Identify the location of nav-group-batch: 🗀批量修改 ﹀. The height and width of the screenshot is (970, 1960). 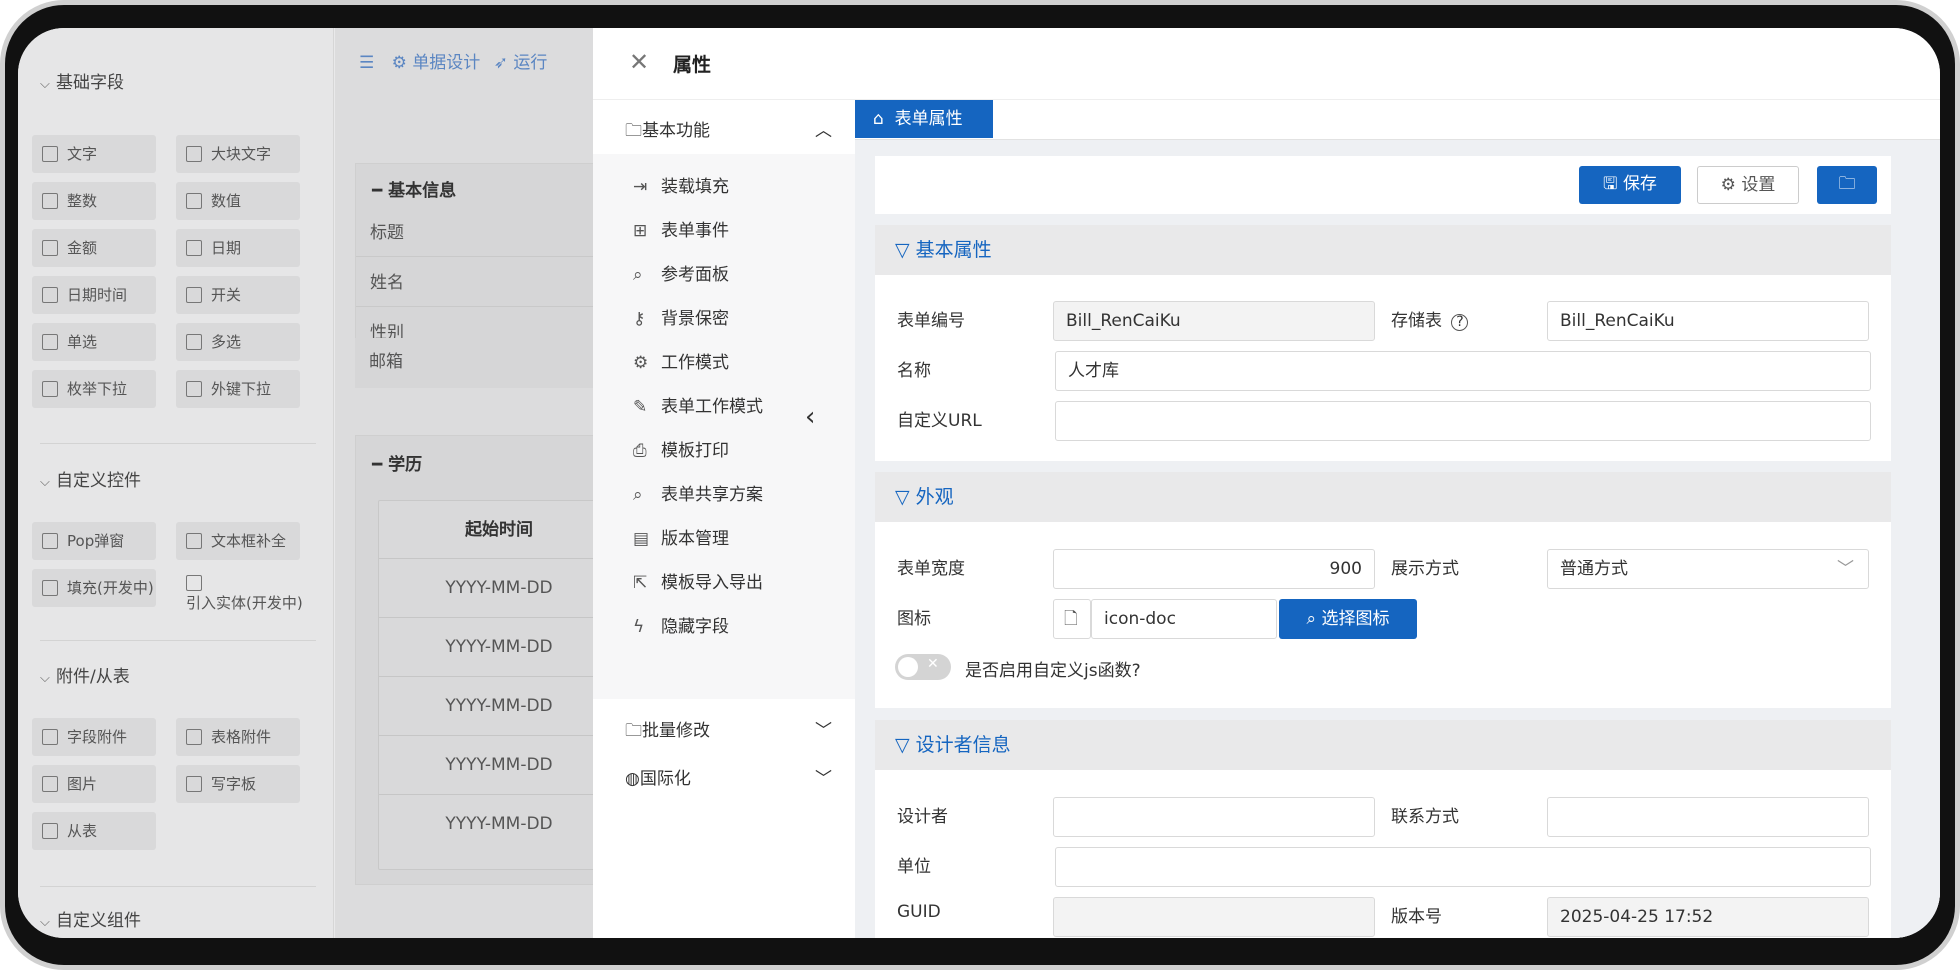
(728, 731).